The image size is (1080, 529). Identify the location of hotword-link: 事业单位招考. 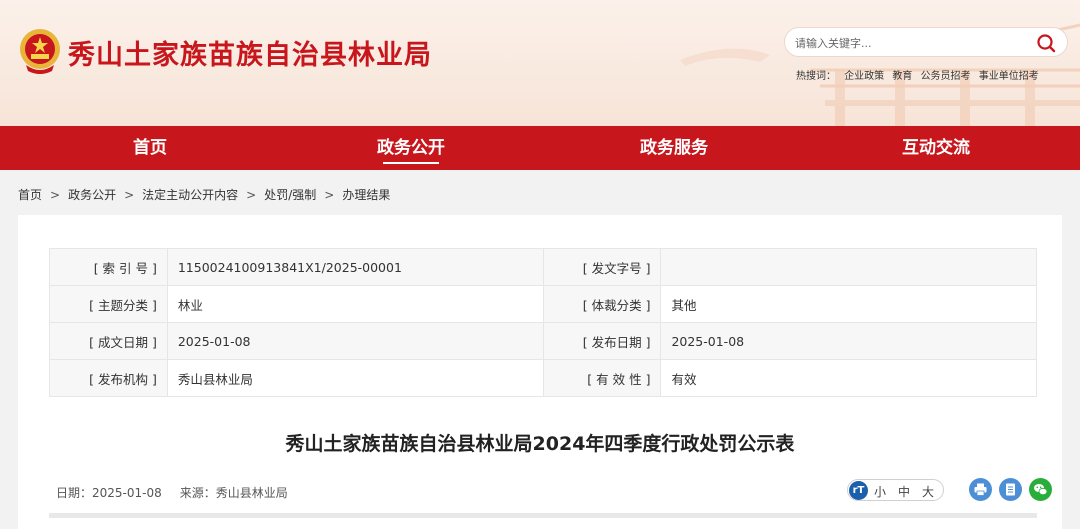
(1009, 76).